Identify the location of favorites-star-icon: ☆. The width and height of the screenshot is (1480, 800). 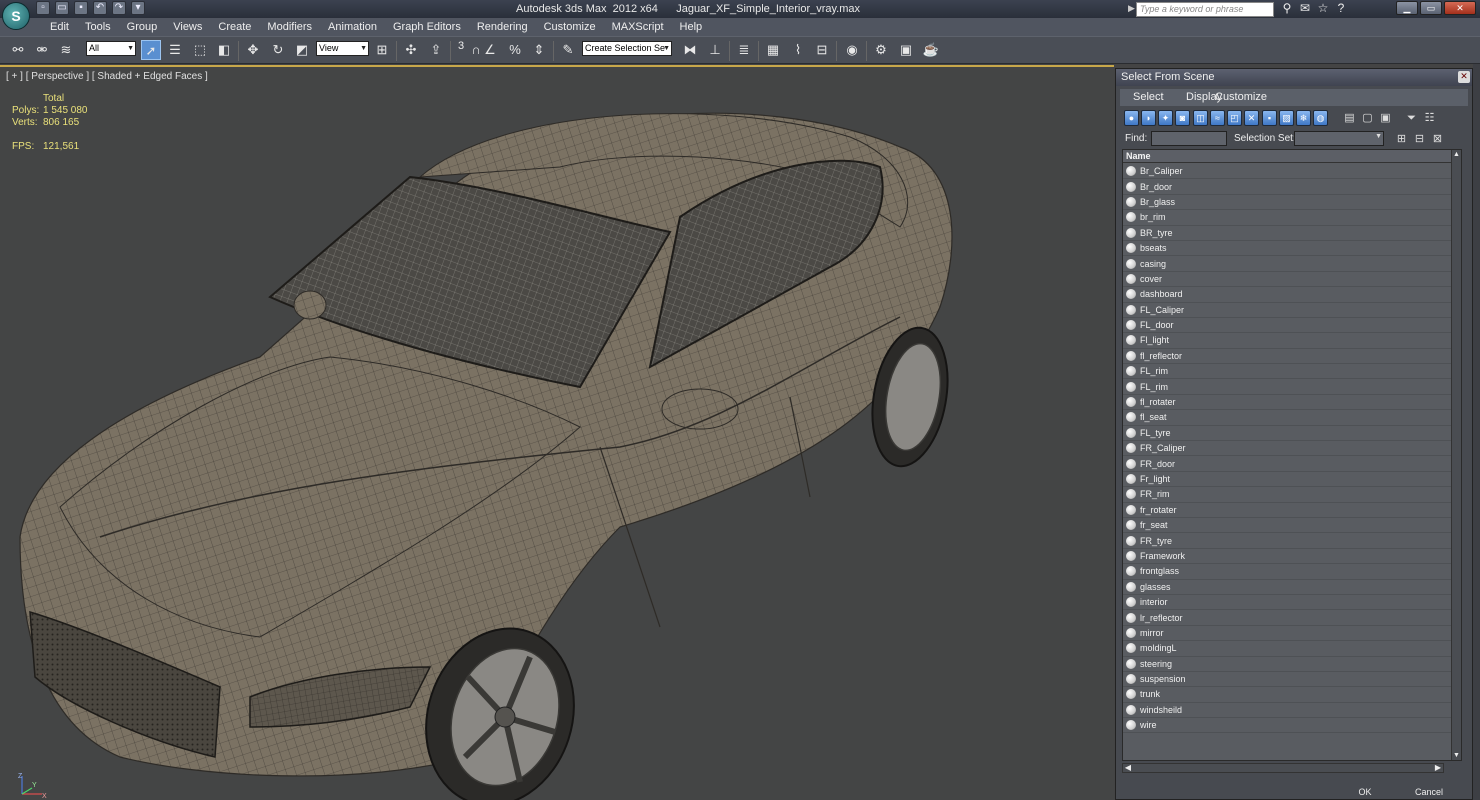
(1323, 8).